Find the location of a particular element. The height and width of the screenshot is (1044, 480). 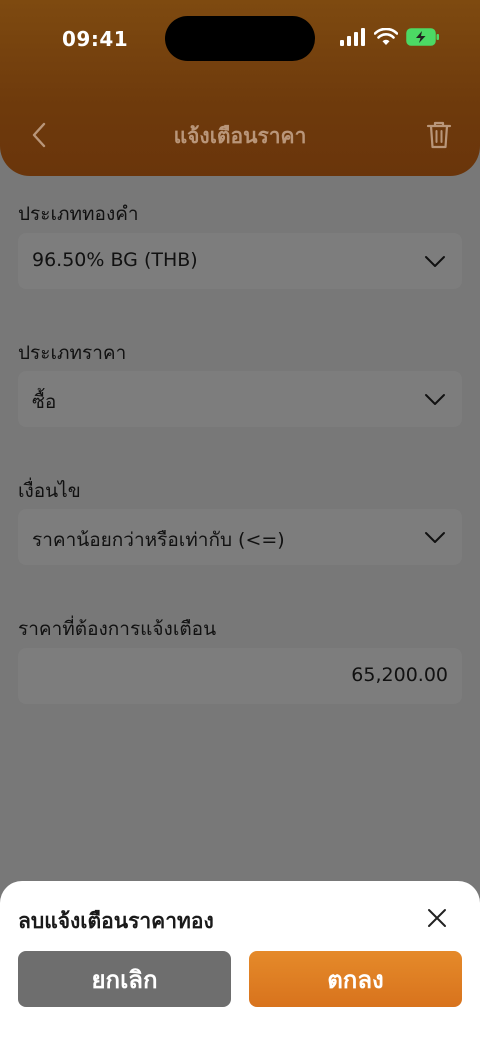

wifi-icon is located at coordinates (386, 36).